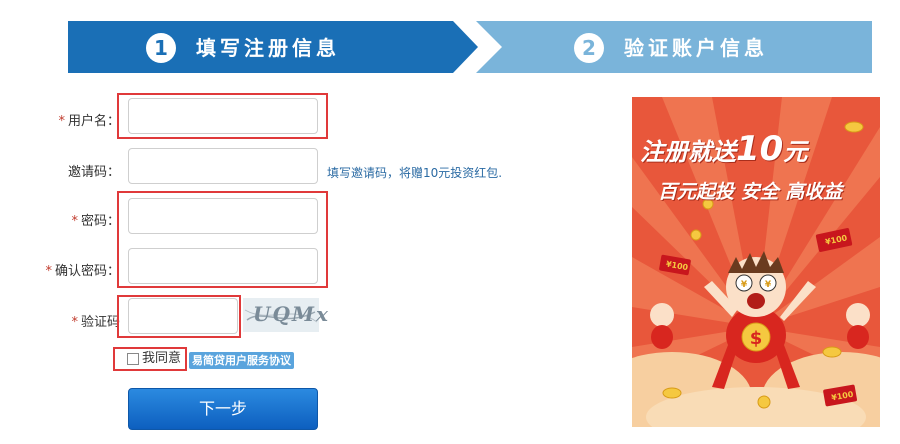  I want to click on username-highlight, so click(222, 116).